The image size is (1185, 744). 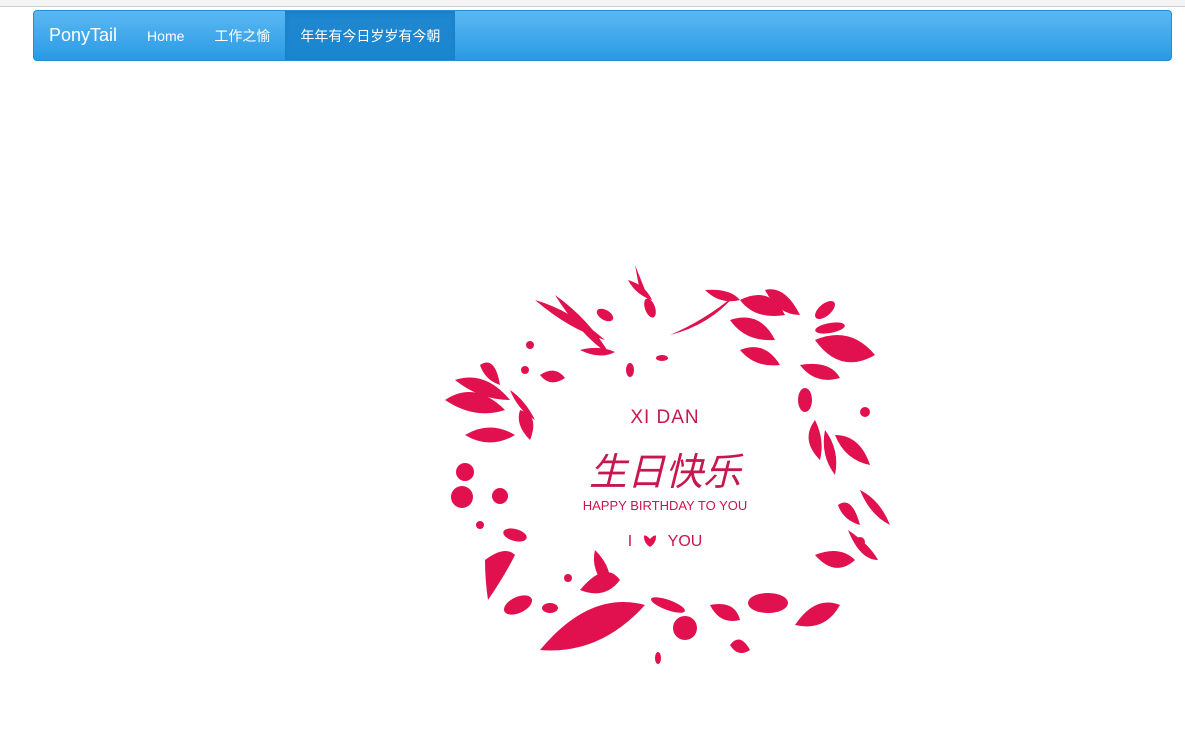 I want to click on nav-item-birthday: 年年有今日岁岁有今朝, so click(x=370, y=35).